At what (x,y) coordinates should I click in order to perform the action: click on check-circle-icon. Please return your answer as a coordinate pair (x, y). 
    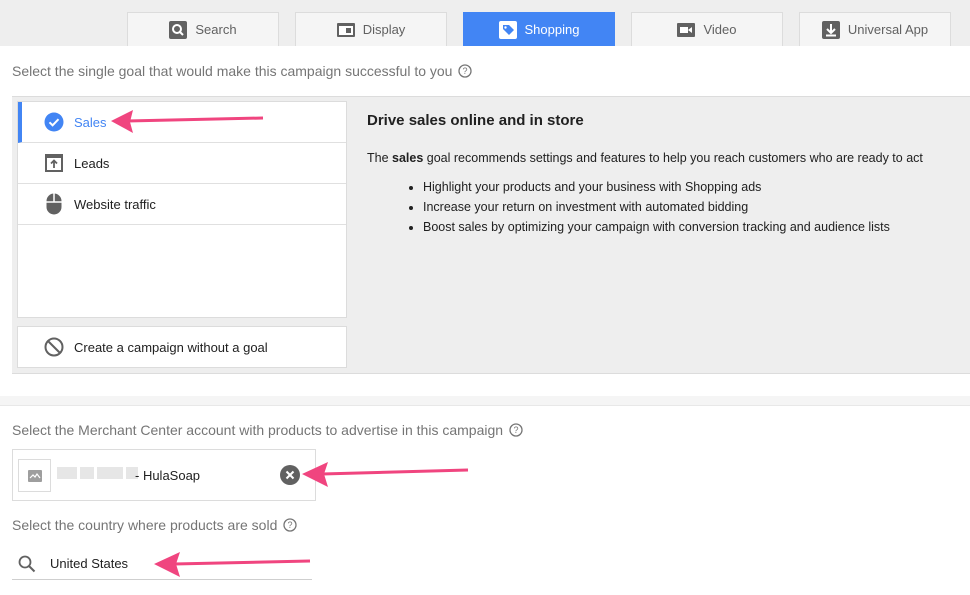
    Looking at the image, I should click on (54, 122).